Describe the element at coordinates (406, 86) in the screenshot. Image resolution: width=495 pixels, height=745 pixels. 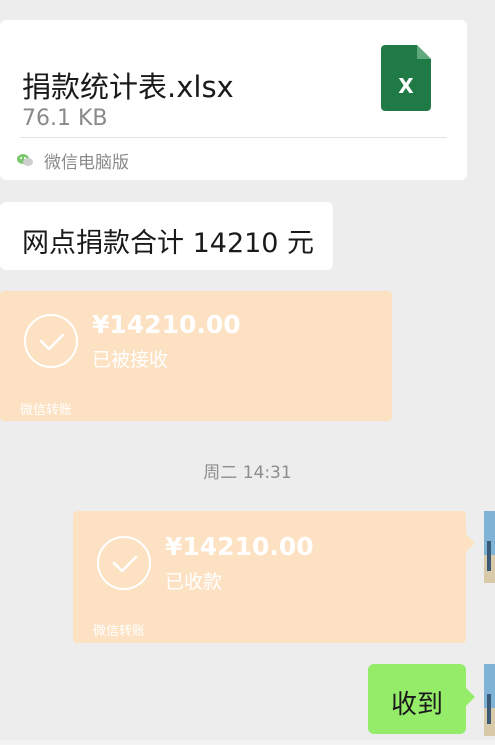
I see `excel-icon-letter: X` at that location.